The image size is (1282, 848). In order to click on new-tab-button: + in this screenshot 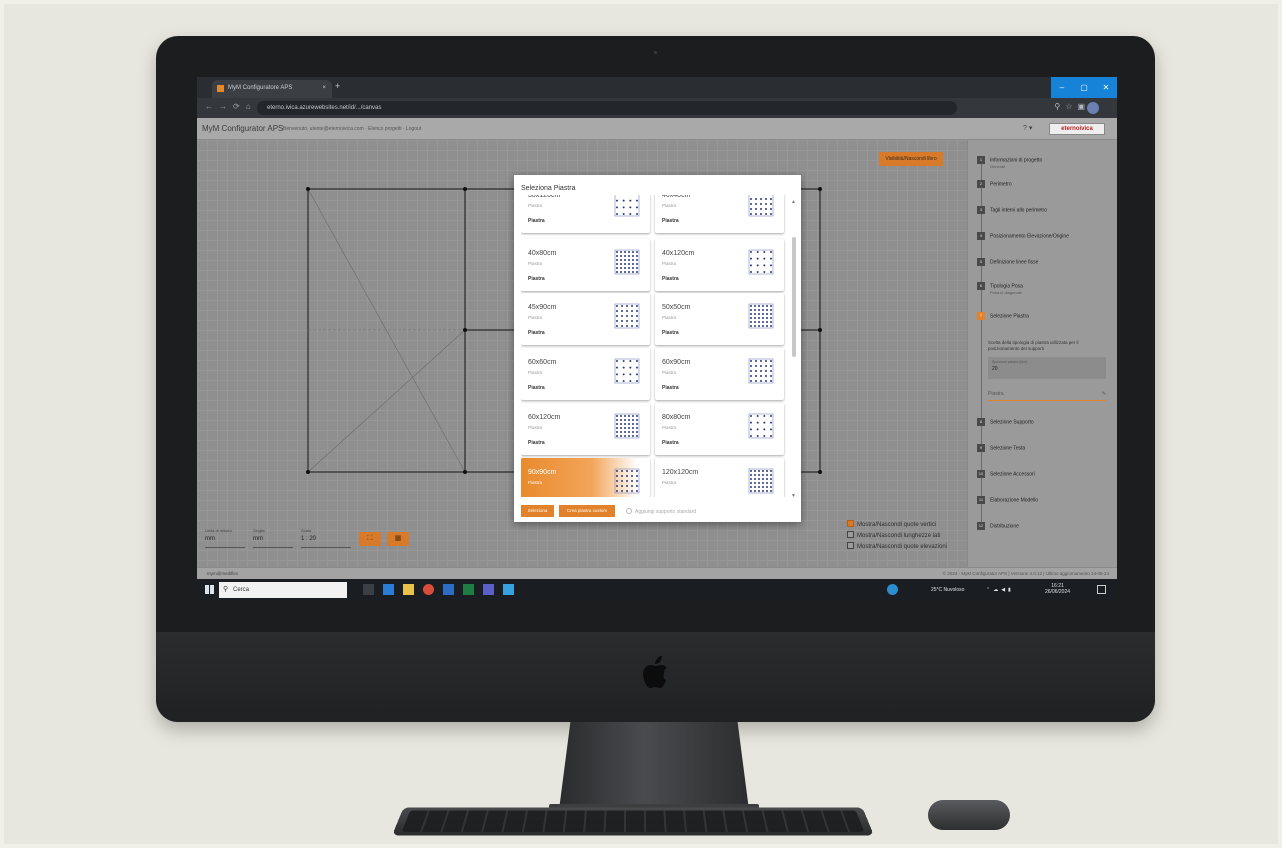, I will do `click(337, 86)`.